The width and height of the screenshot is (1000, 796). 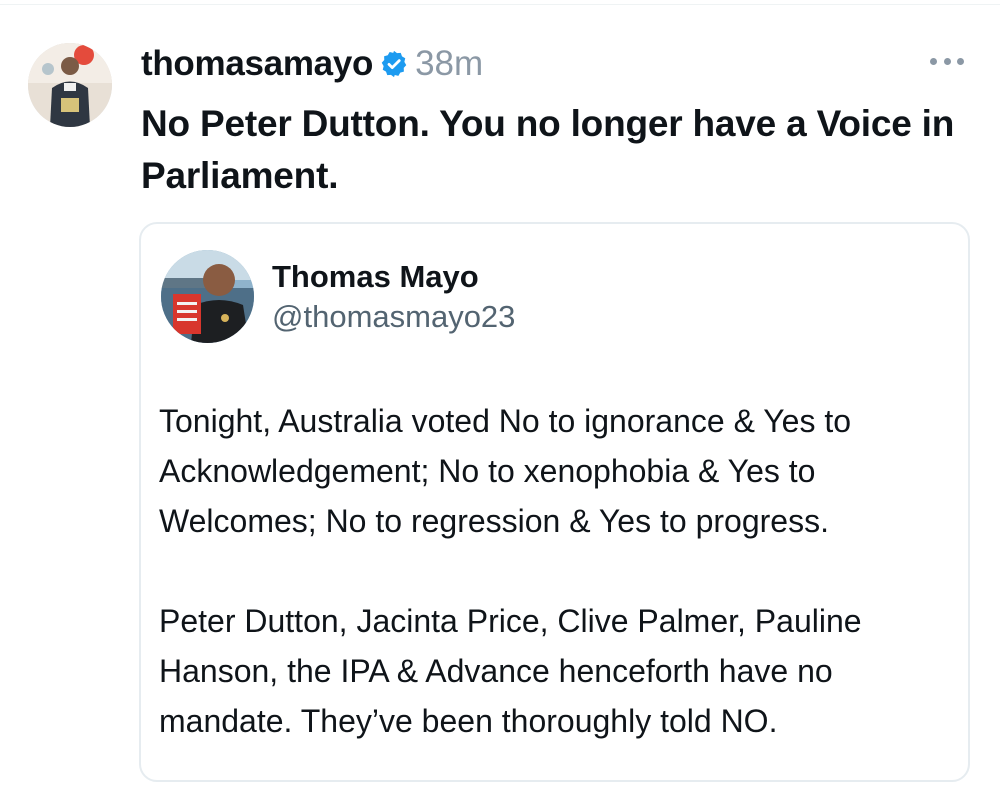 I want to click on quoted-handle: @thomasmayo23, so click(x=393, y=317).